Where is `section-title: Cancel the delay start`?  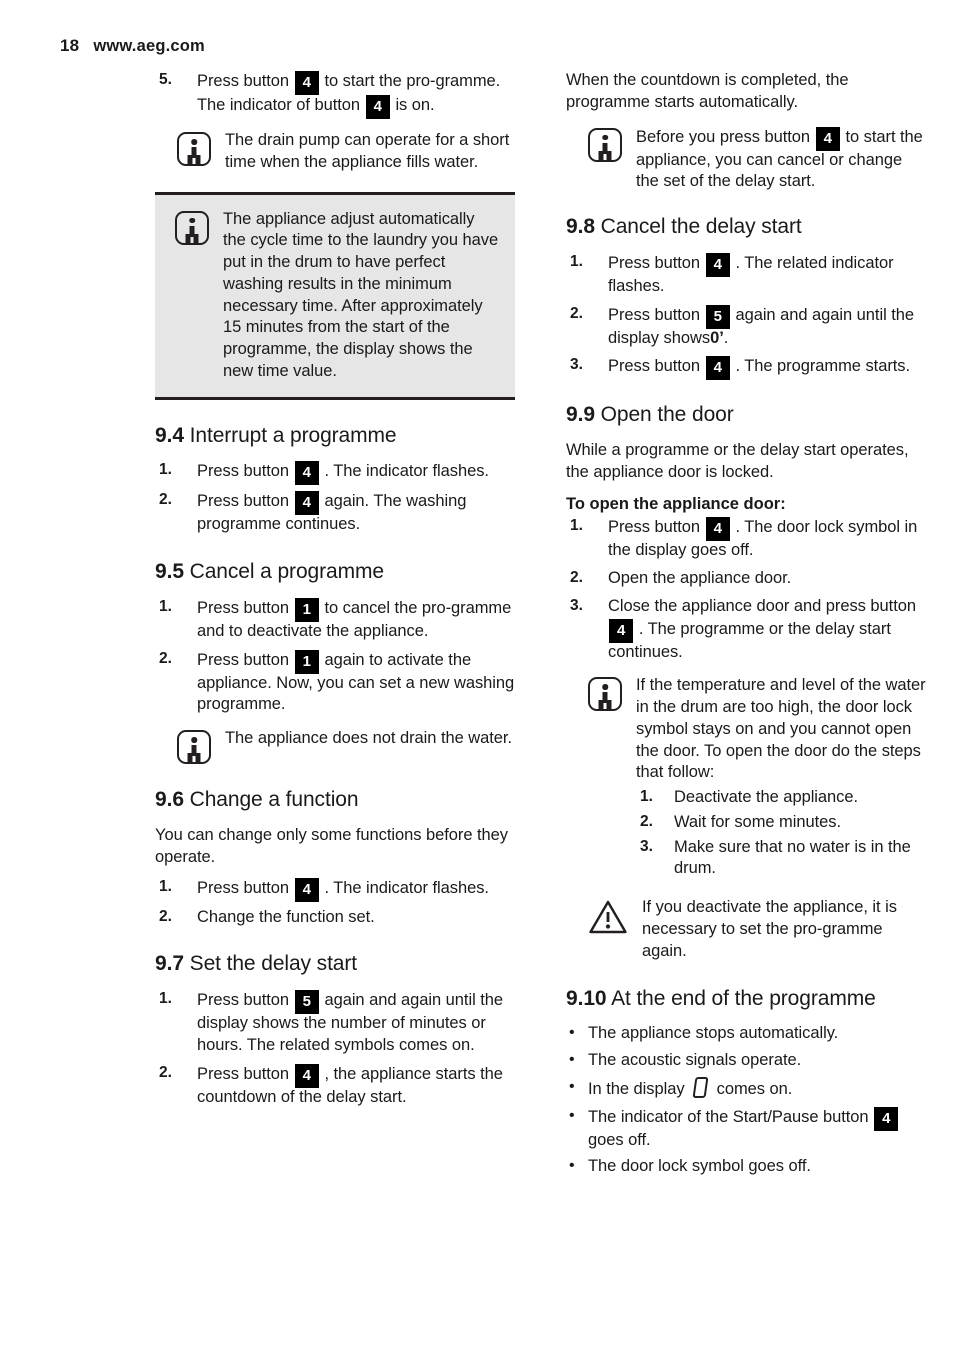
section-title: Cancel the delay start is located at coordinates (701, 227).